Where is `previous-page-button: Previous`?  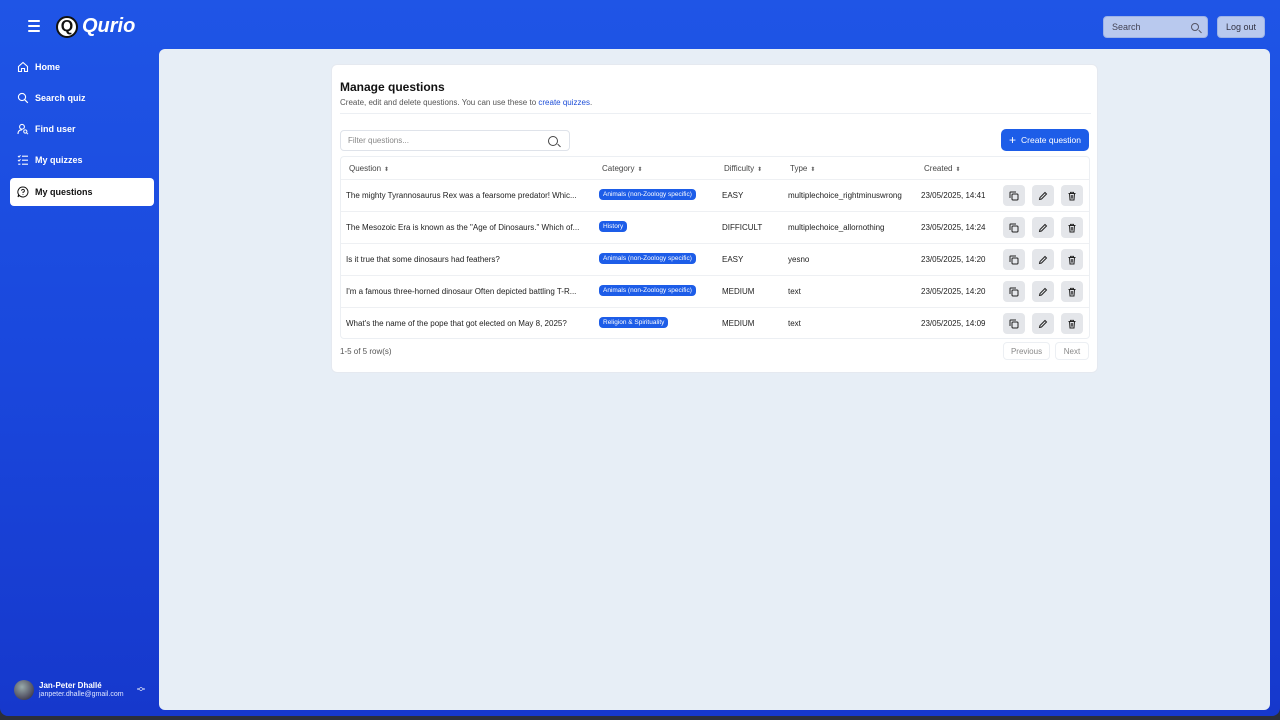 previous-page-button: Previous is located at coordinates (1026, 351).